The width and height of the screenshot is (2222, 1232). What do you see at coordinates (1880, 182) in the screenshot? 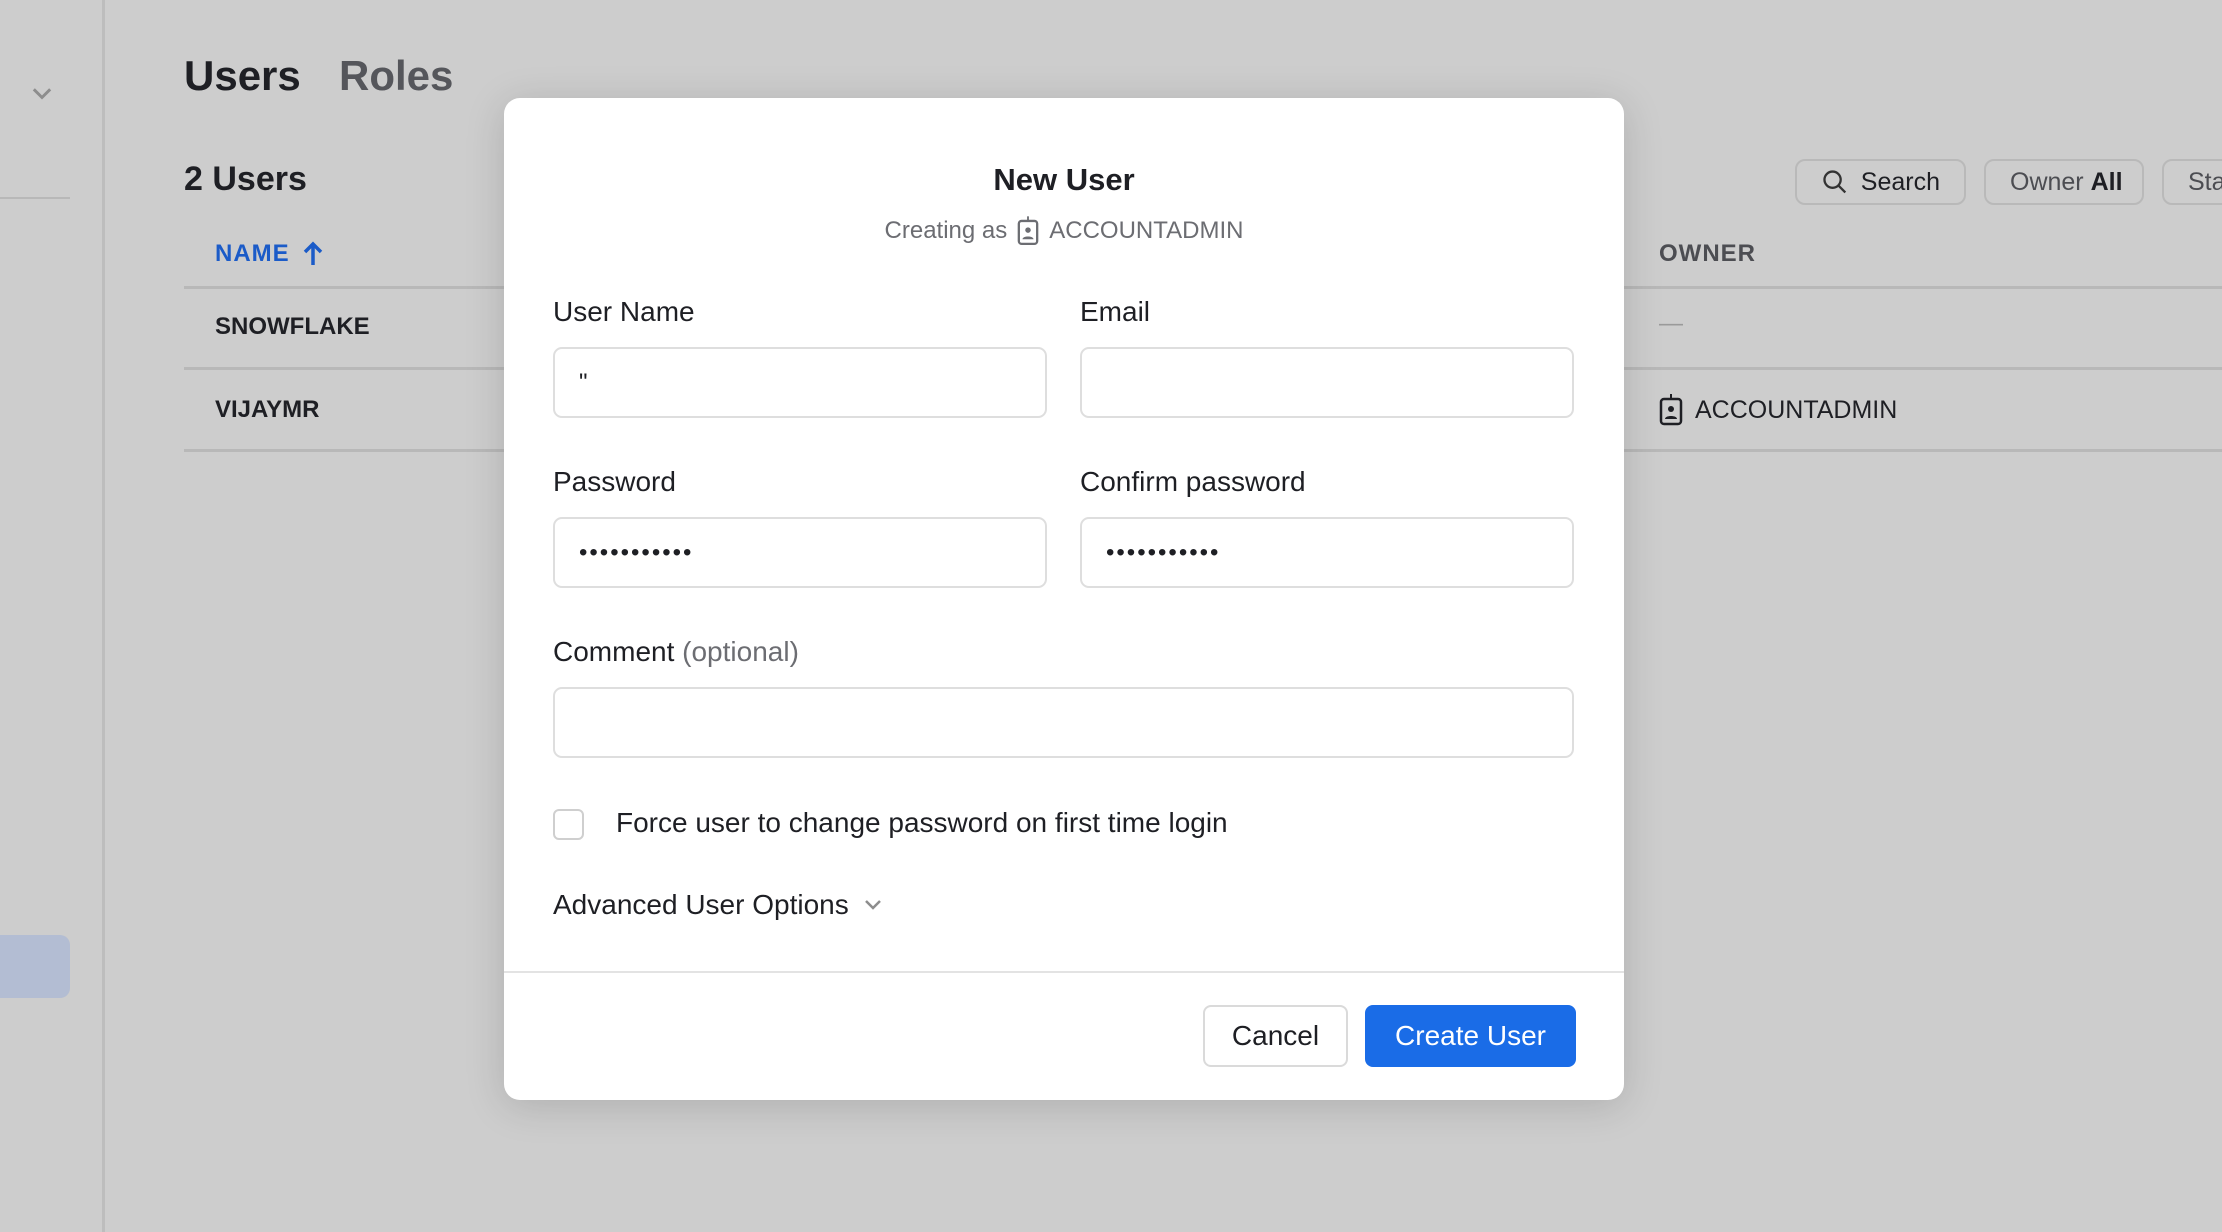
I see `search-button: Search` at bounding box center [1880, 182].